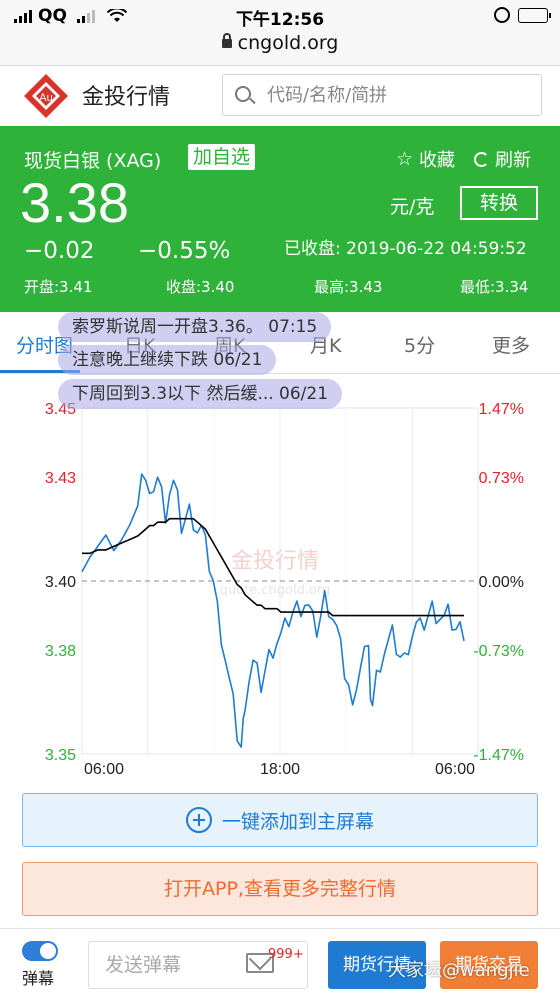  Describe the element at coordinates (243, 94) in the screenshot. I see `search-icon` at that location.